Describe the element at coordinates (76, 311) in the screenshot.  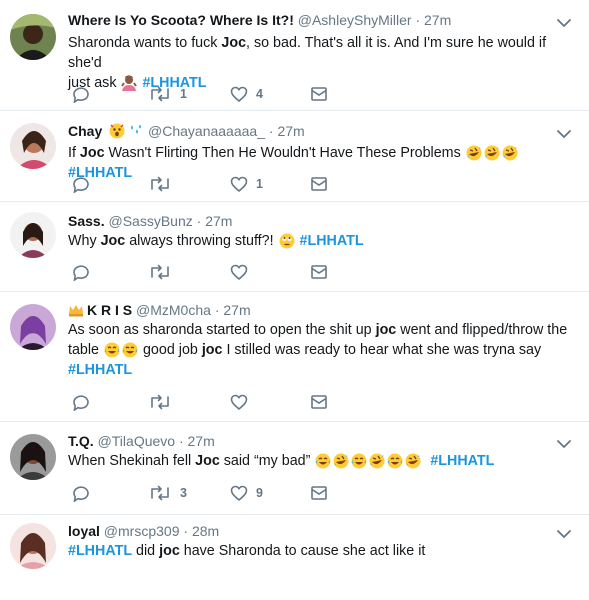
I see `crown-emoji-icon` at that location.